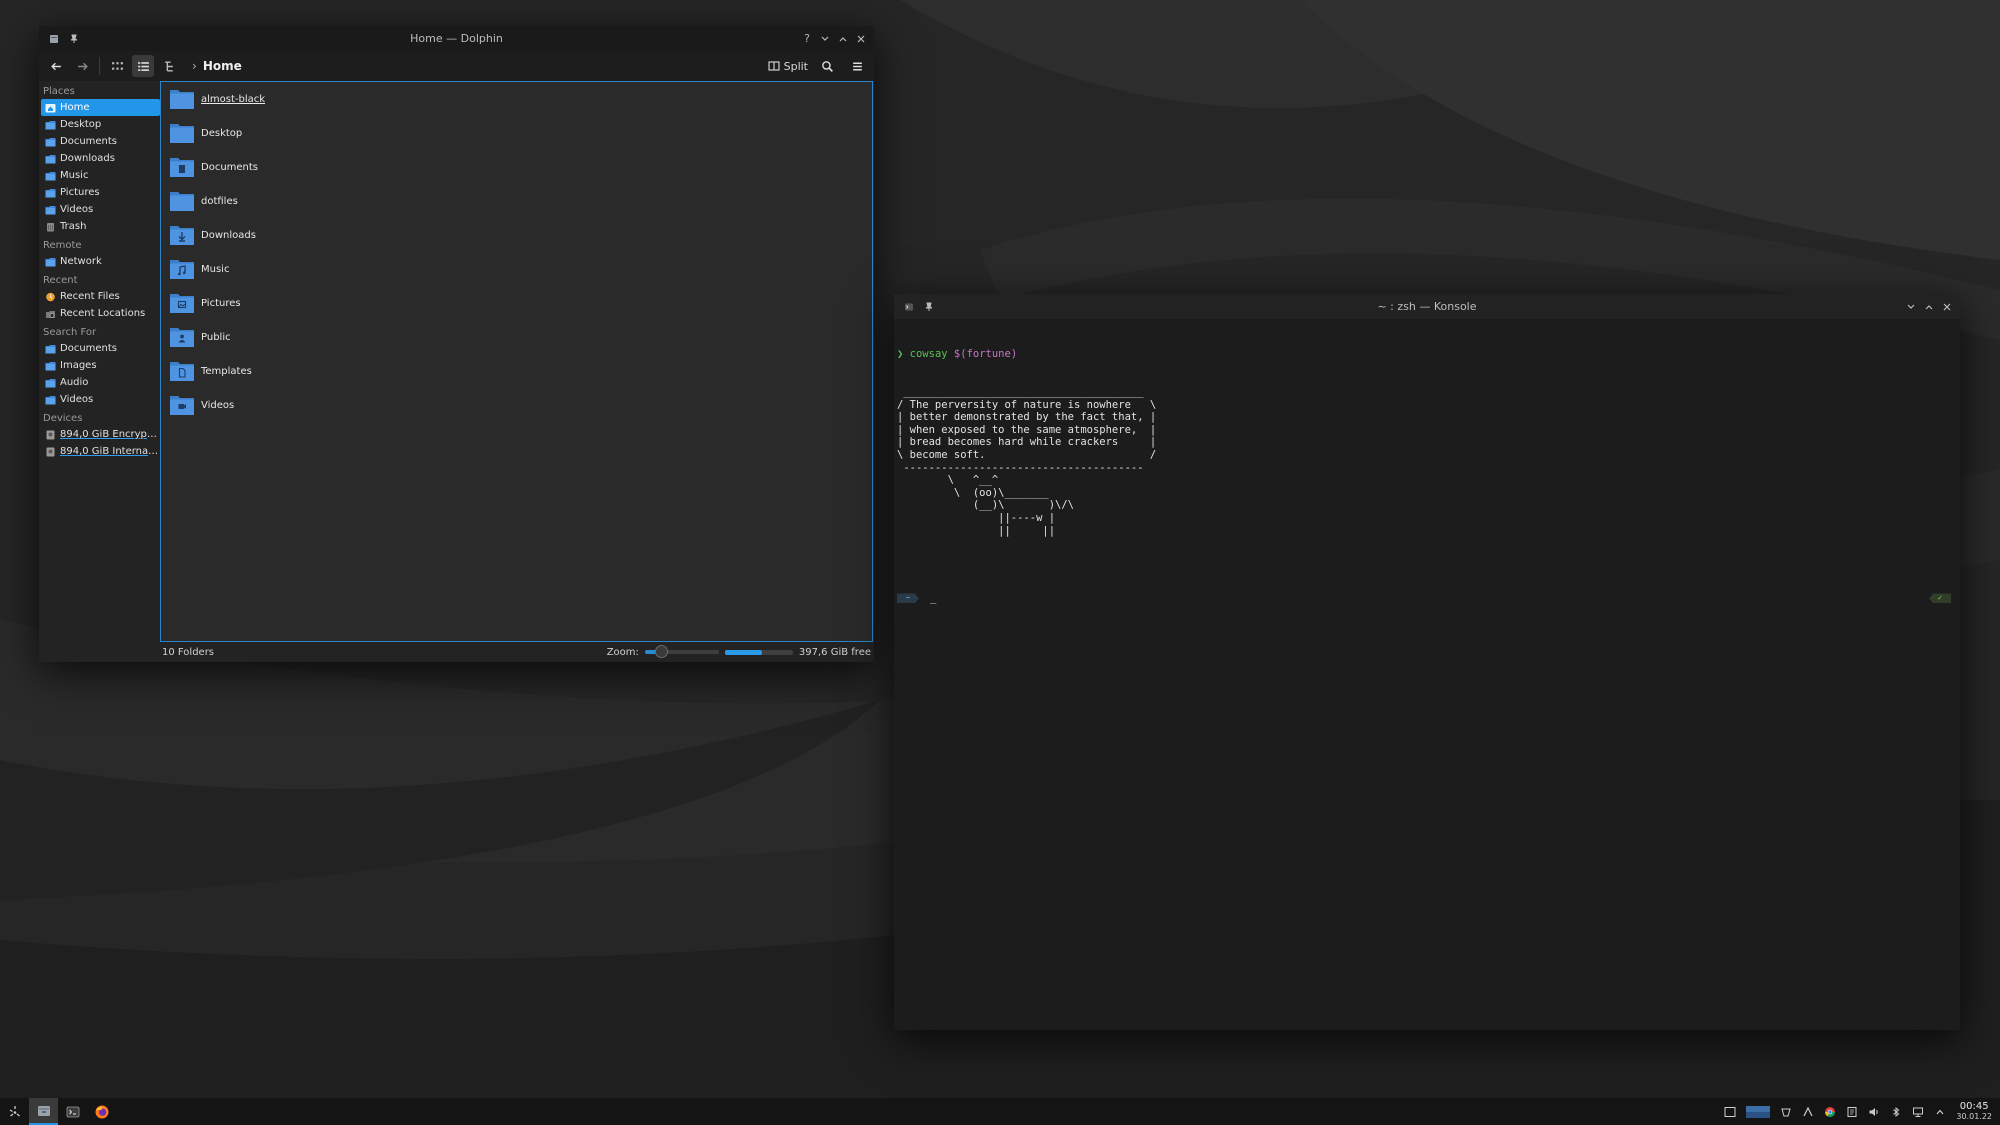  Describe the element at coordinates (56, 66) in the screenshot. I see `back-arrow-icon` at that location.